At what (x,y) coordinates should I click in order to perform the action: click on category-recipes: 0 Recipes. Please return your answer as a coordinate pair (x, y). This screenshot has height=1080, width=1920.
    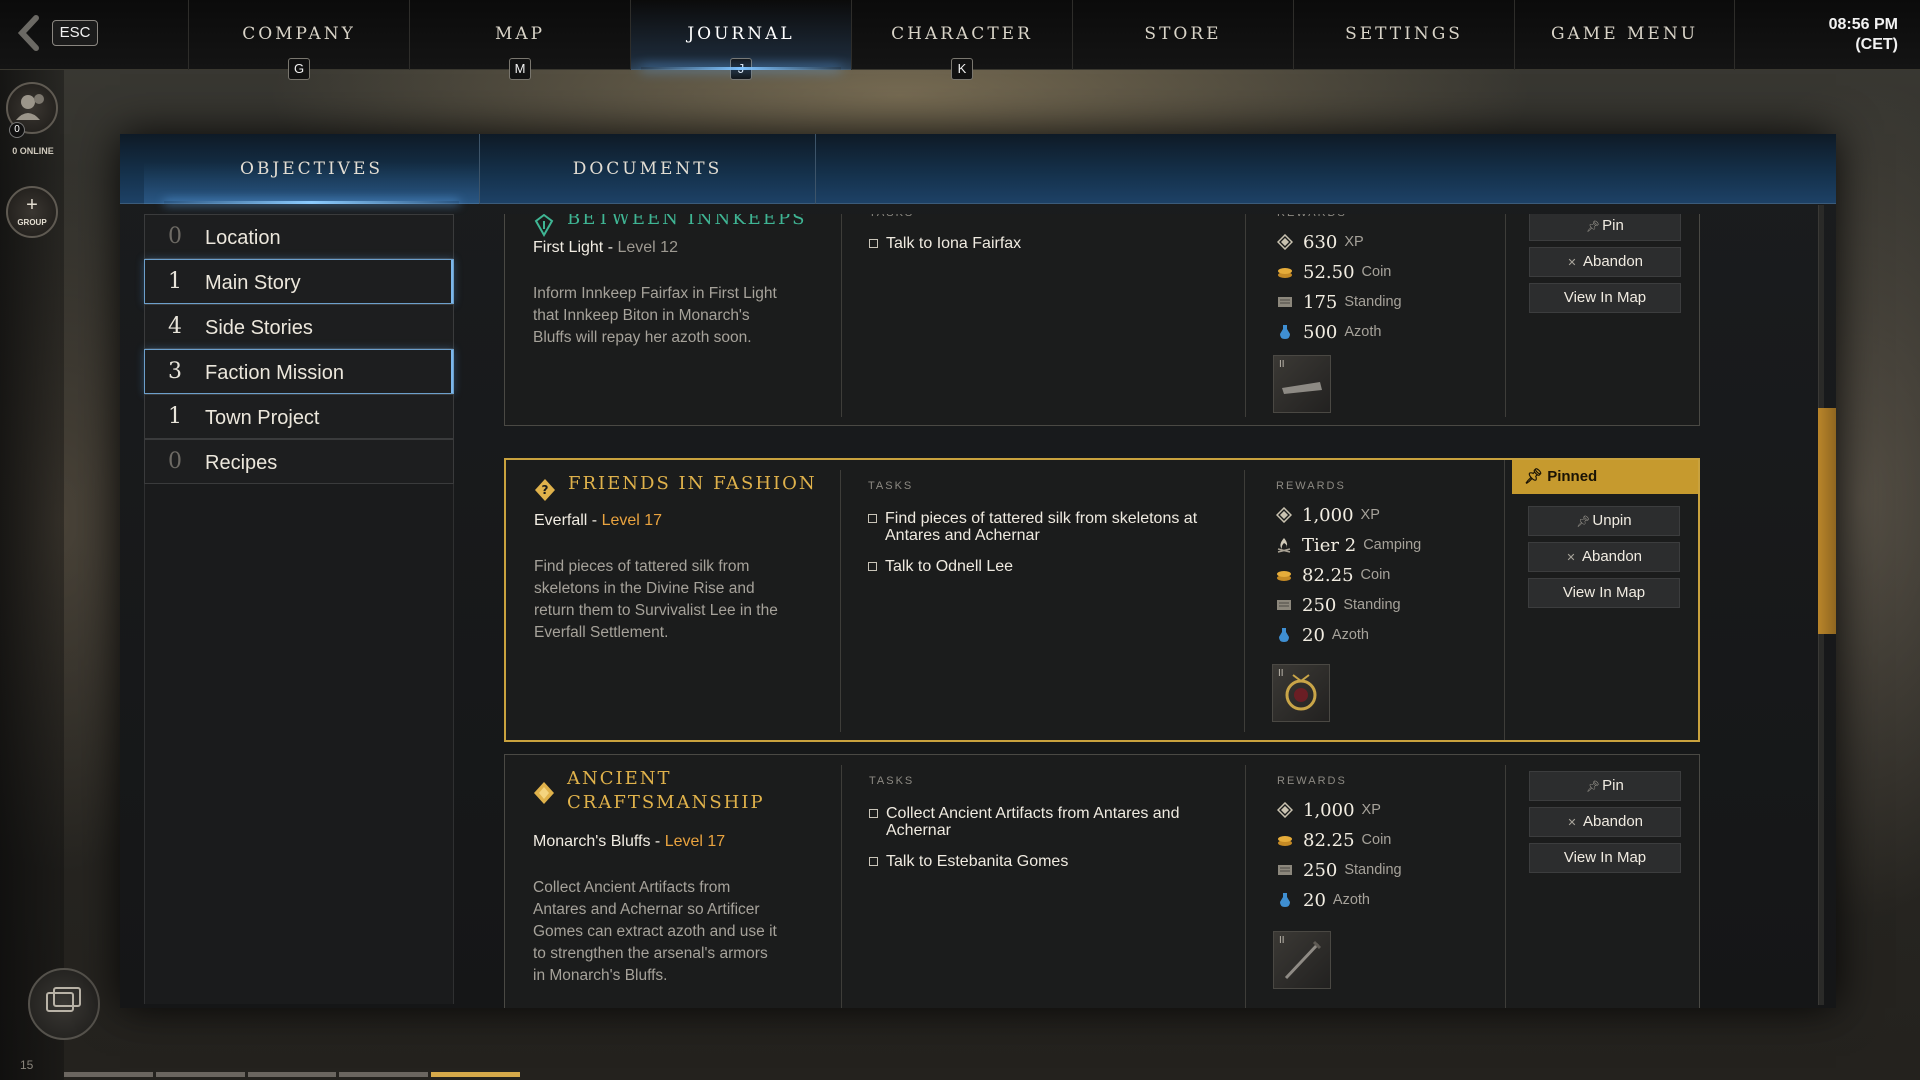
    Looking at the image, I should click on (299, 461).